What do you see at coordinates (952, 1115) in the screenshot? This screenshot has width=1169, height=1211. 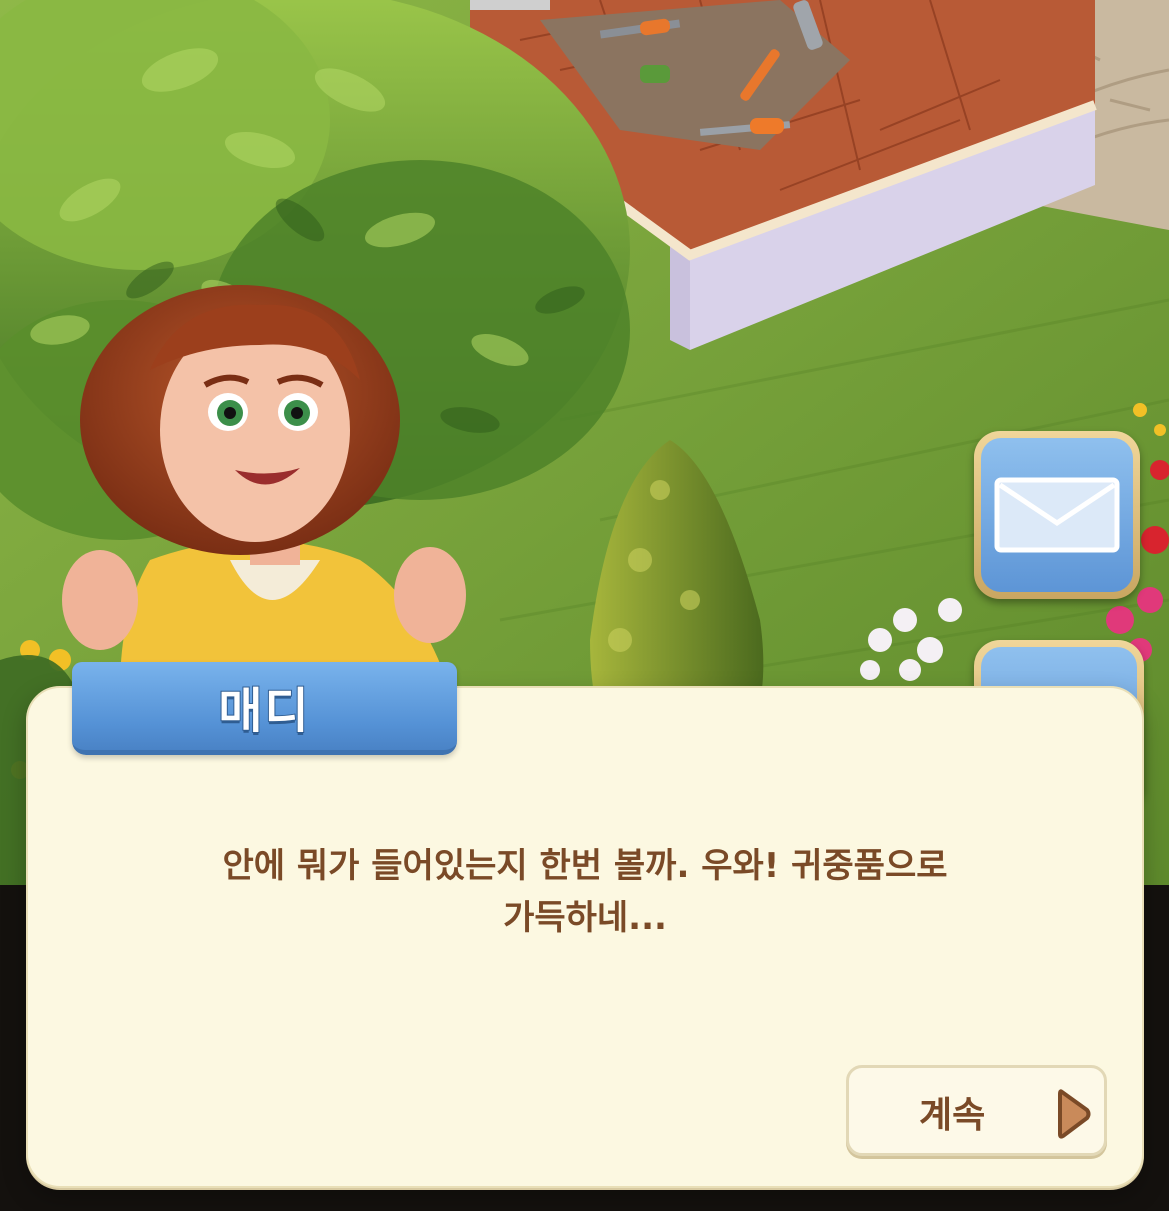 I see `continue-label: 계속` at bounding box center [952, 1115].